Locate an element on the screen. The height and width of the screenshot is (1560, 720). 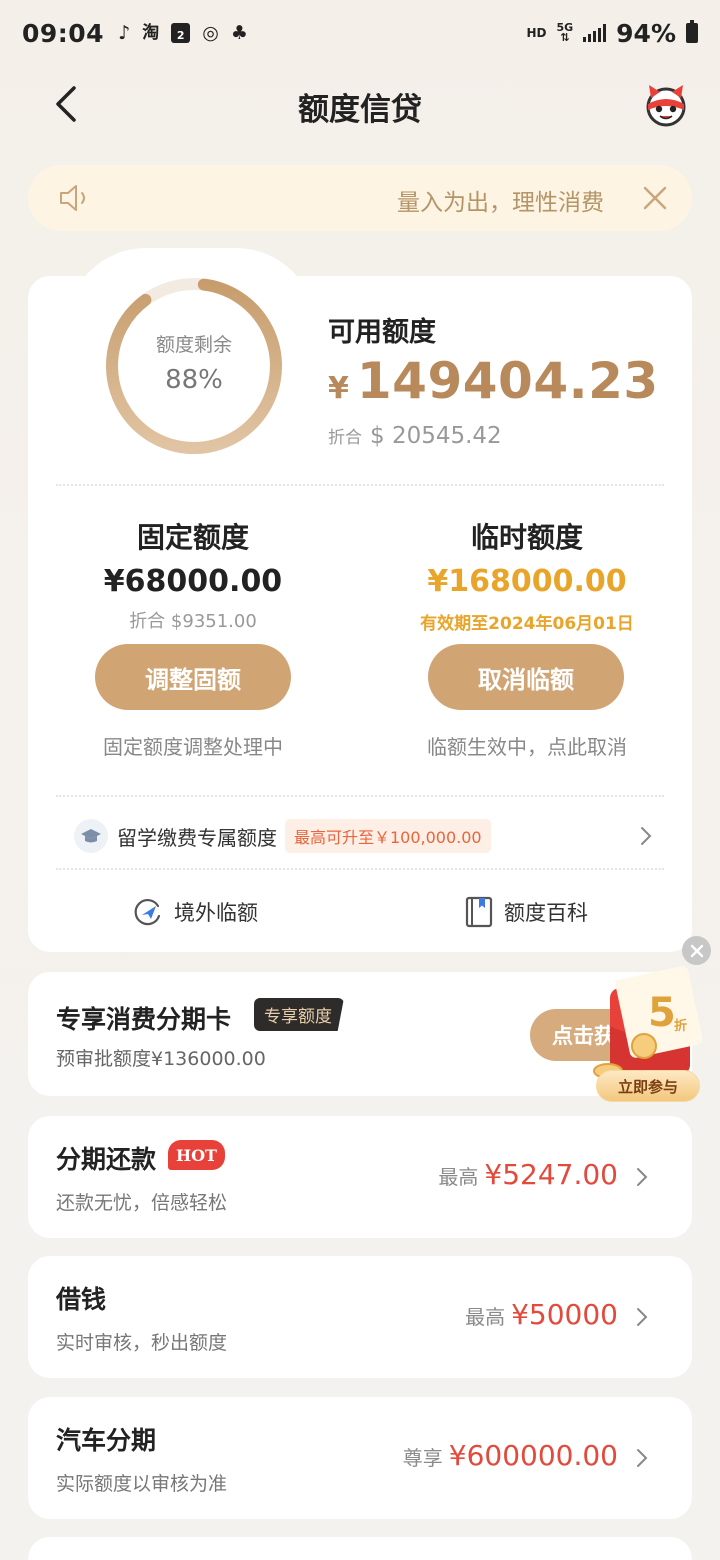
status-system-icons: HD 5G ⇅ 94% is located at coordinates (612, 33).